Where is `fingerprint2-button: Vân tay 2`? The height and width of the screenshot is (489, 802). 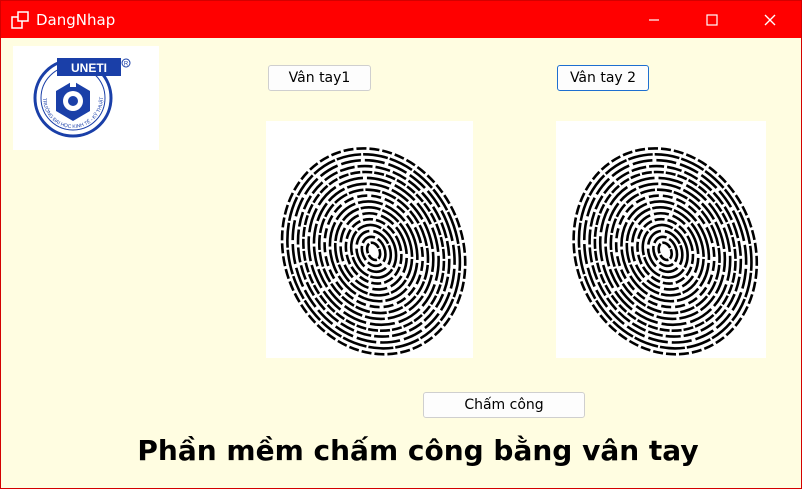
fingerprint2-button: Vân tay 2 is located at coordinates (603, 78).